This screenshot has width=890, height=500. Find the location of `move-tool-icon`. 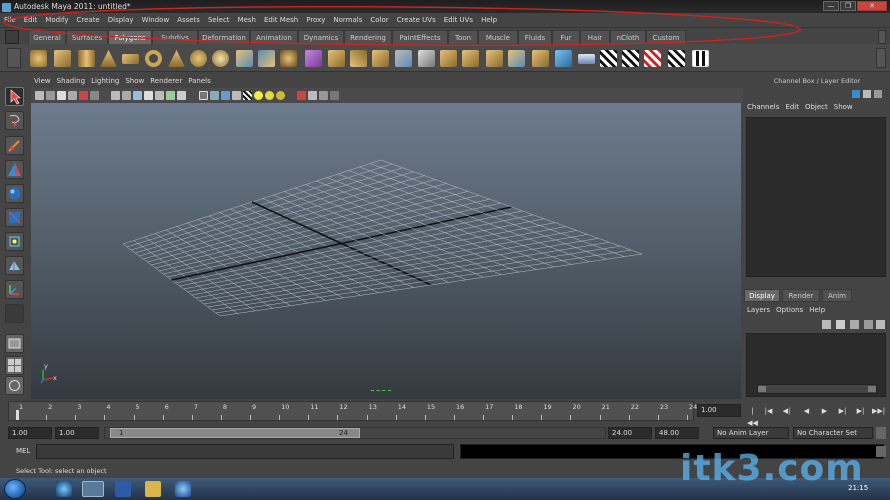

move-tool-icon is located at coordinates (14, 169).